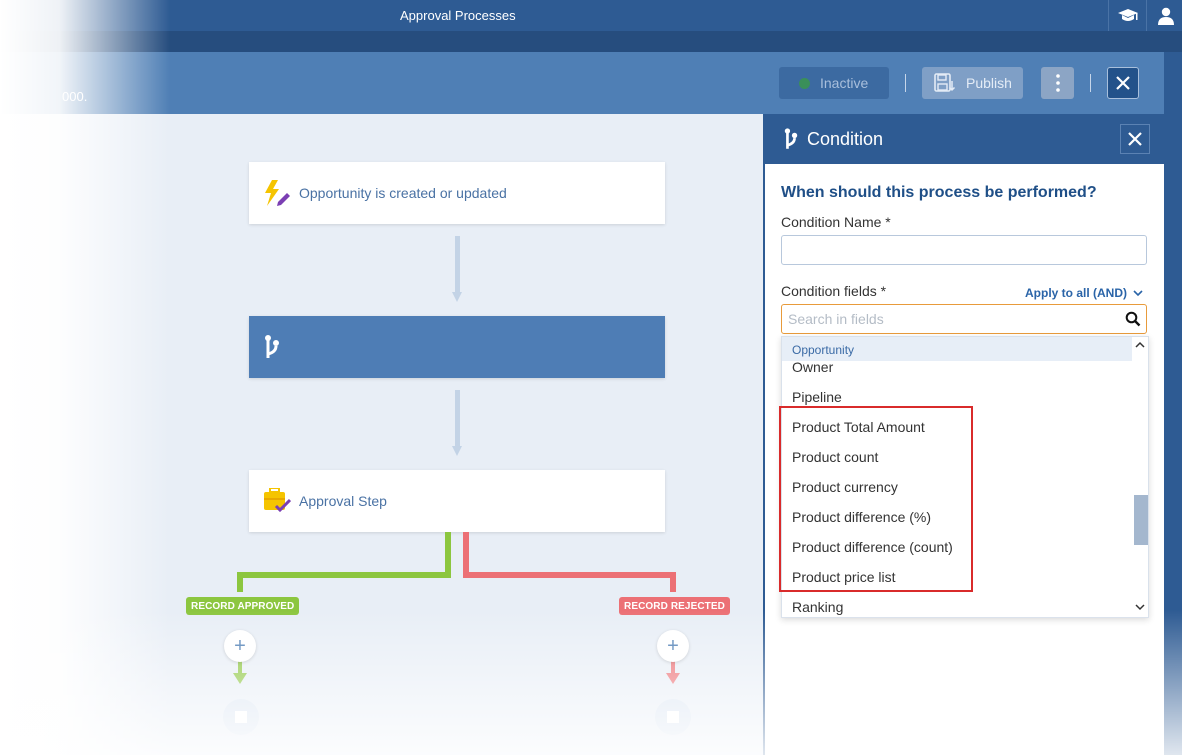 The height and width of the screenshot is (755, 1182). What do you see at coordinates (843, 577) in the screenshot?
I see `option-product-price-list: Product price list` at bounding box center [843, 577].